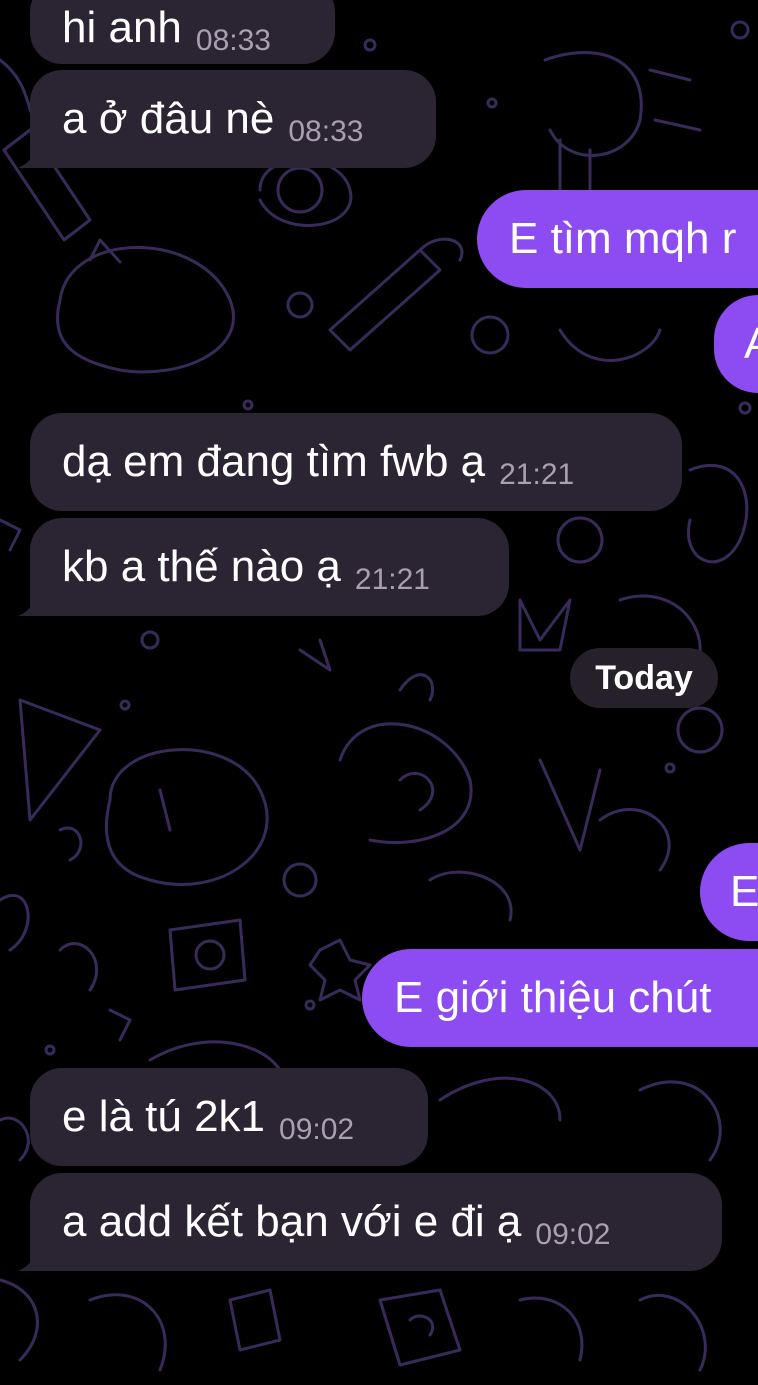 This screenshot has width=758, height=1385. I want to click on message-bubble-incoming: e là tú 2k1 09:02, so click(229, 1117).